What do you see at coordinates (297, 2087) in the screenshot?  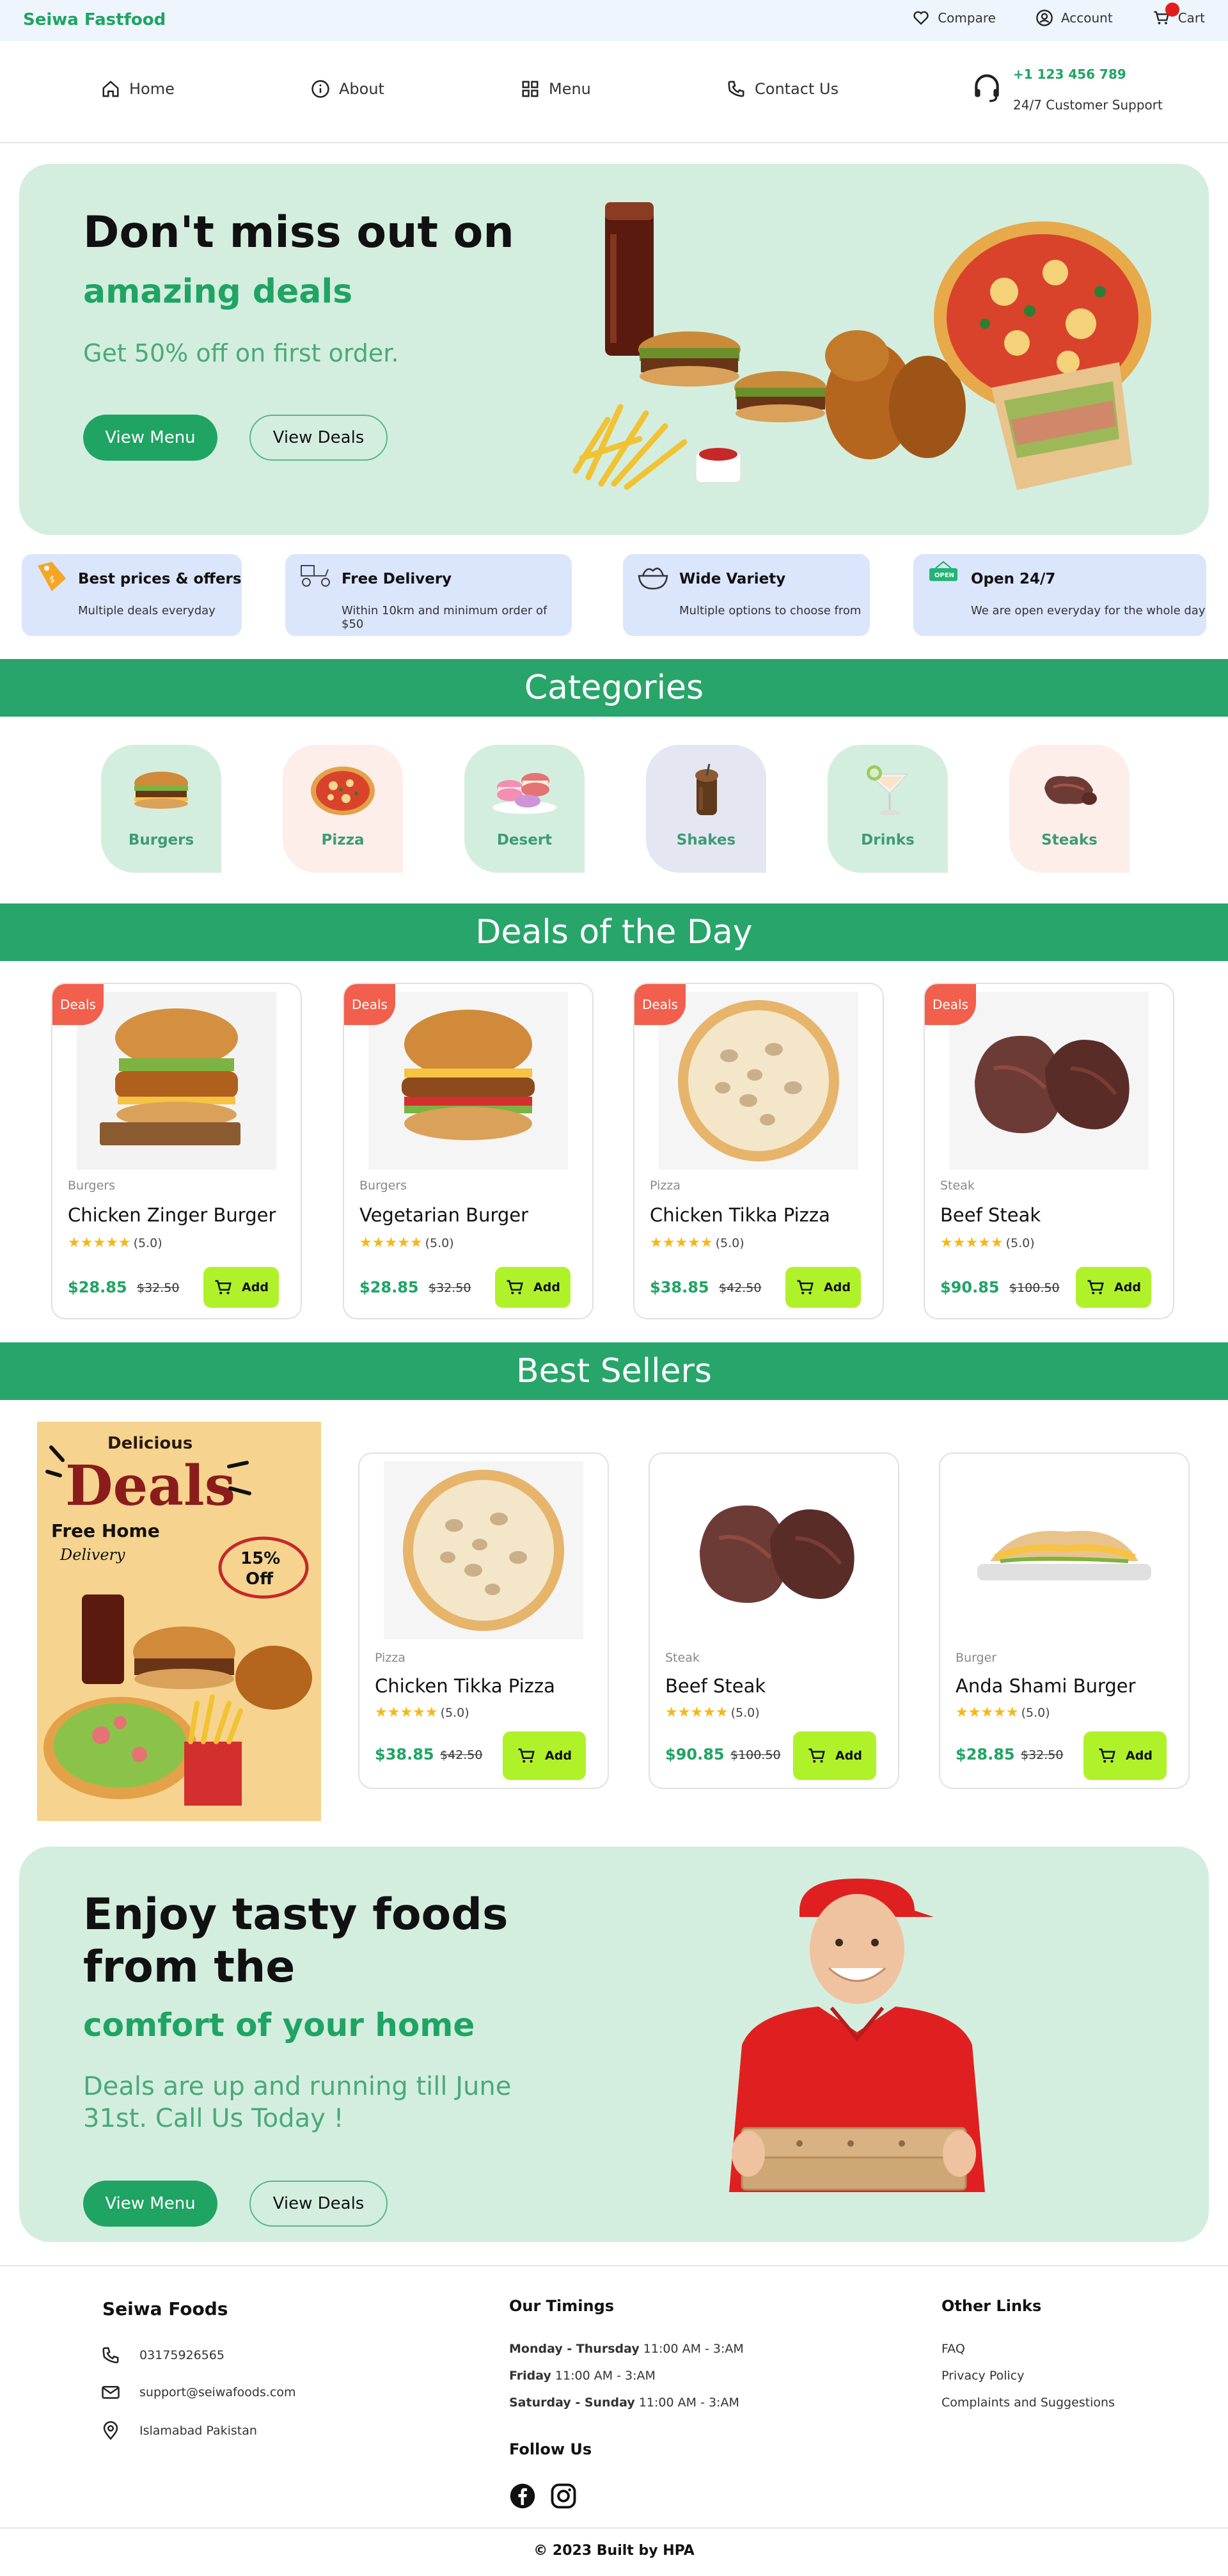 I see `delivery-subtitle-line1: Deals are up and running till June` at bounding box center [297, 2087].